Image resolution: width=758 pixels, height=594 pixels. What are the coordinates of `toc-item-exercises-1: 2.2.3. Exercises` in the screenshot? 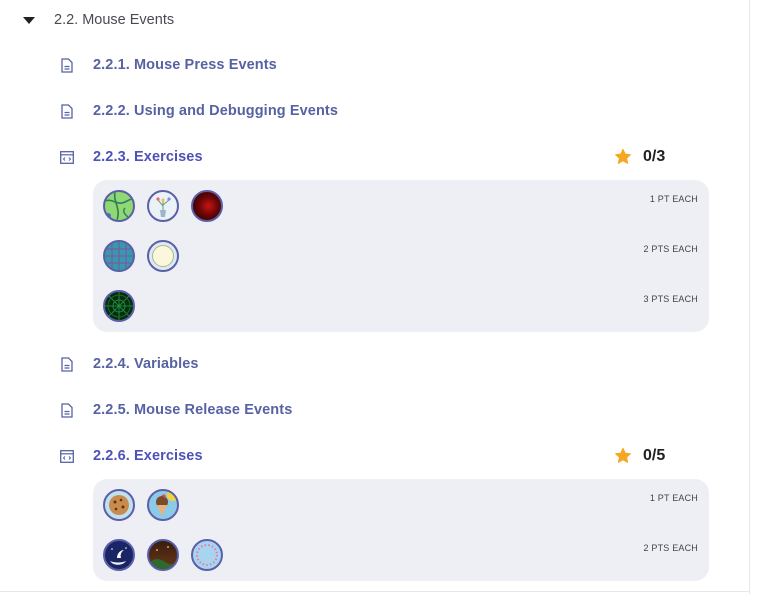 It's located at (131, 157).